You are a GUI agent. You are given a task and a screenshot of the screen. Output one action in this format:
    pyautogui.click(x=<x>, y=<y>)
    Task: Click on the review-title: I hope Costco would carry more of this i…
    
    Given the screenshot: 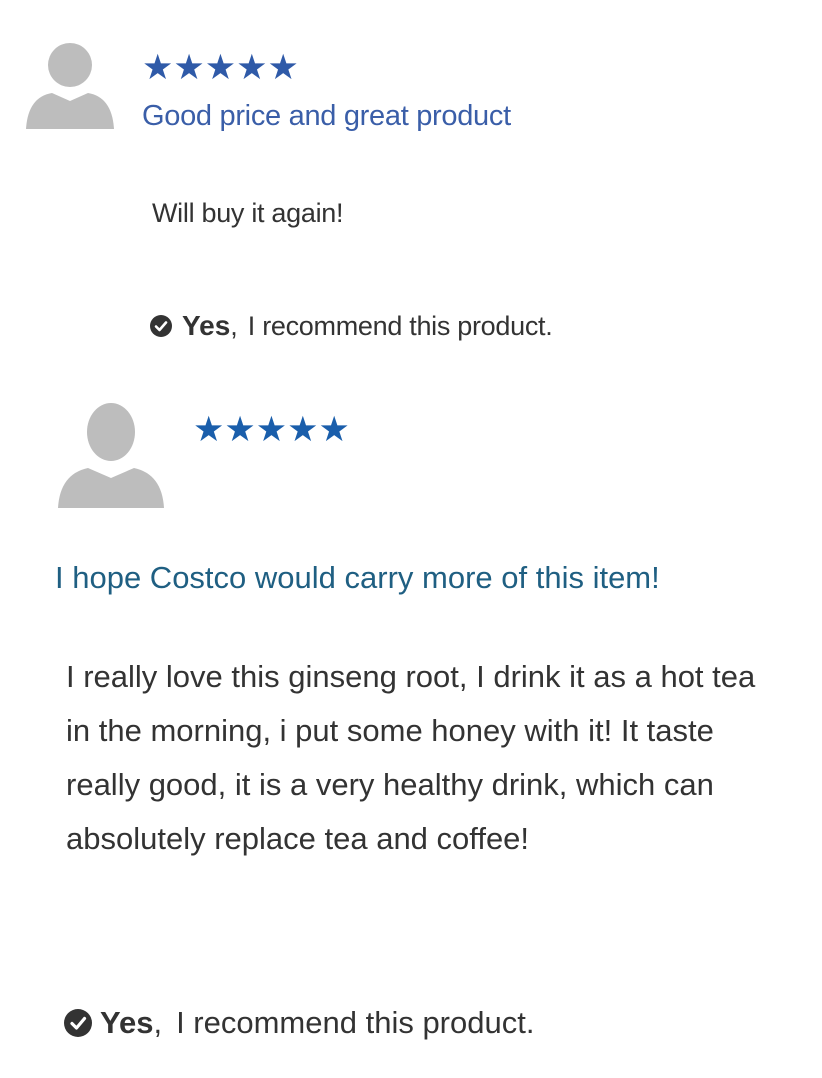 What is the action you would take?
    pyautogui.click(x=357, y=577)
    